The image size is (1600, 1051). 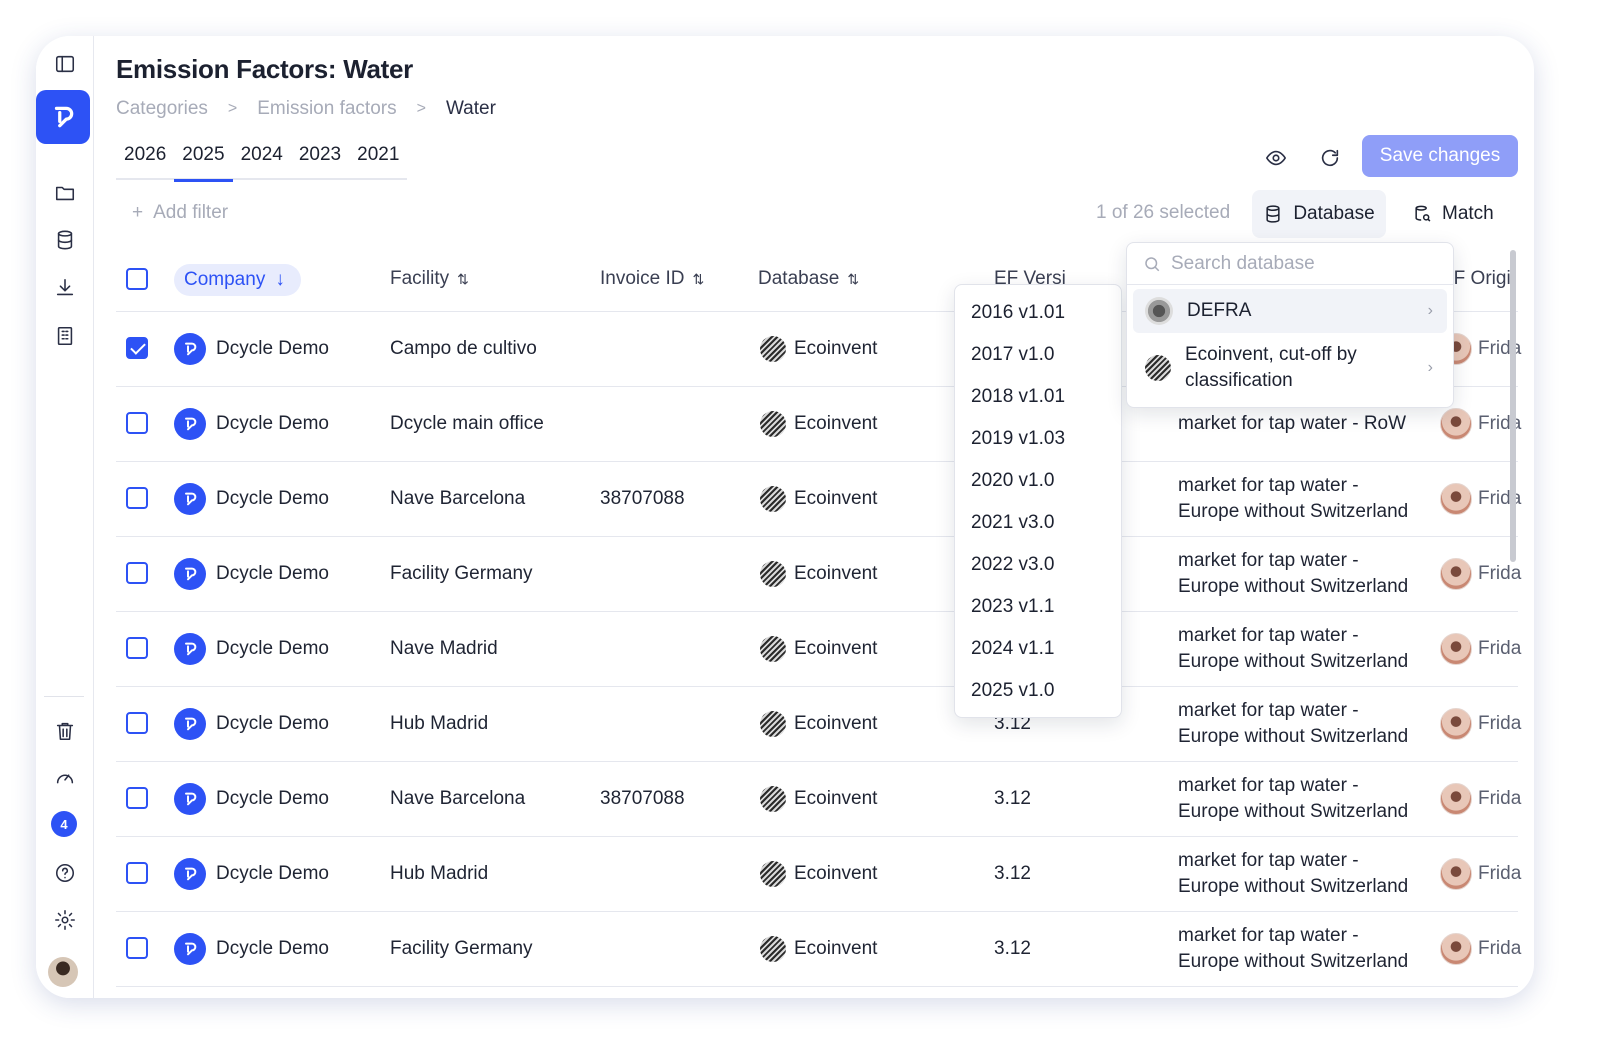 I want to click on database-option-defra: DEFRA ›, so click(x=1290, y=311).